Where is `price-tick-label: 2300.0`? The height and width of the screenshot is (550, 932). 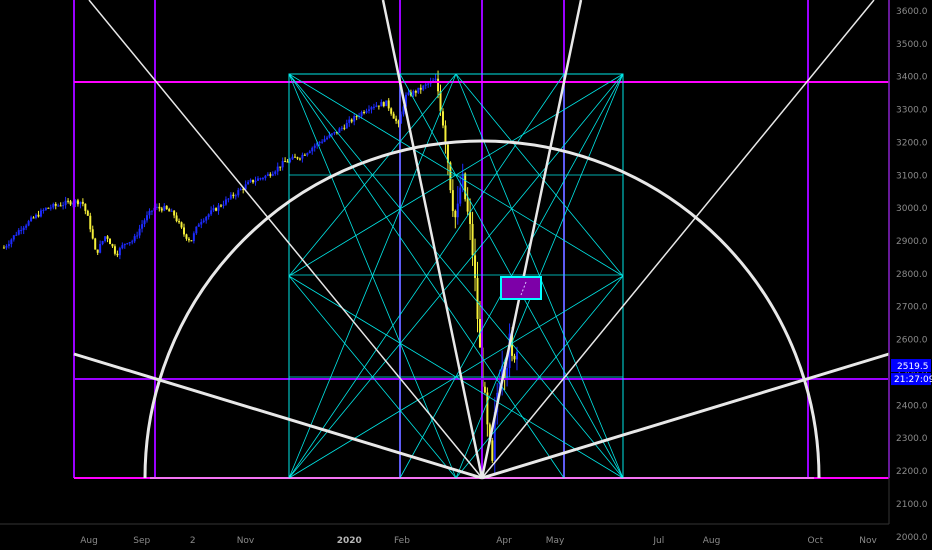
price-tick-label: 2300.0 is located at coordinates (912, 439).